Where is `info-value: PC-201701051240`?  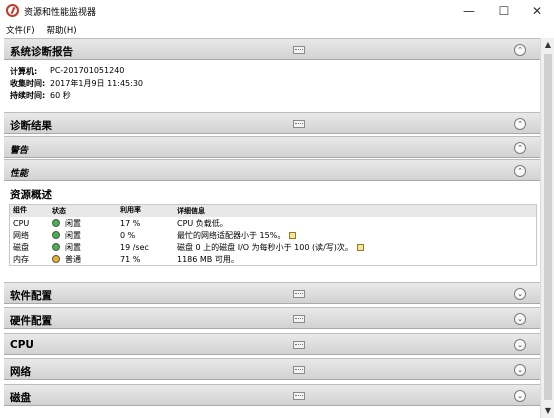
info-value: PC-201701051240 is located at coordinates (87, 70).